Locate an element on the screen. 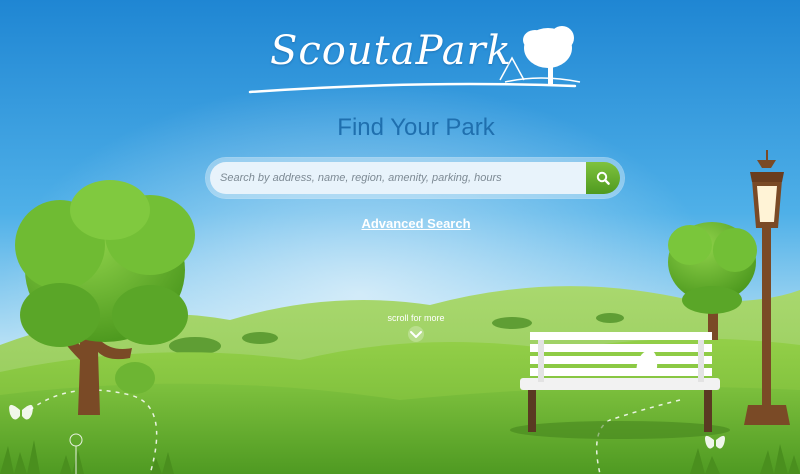 The height and width of the screenshot is (474, 800). search-button is located at coordinates (603, 178).